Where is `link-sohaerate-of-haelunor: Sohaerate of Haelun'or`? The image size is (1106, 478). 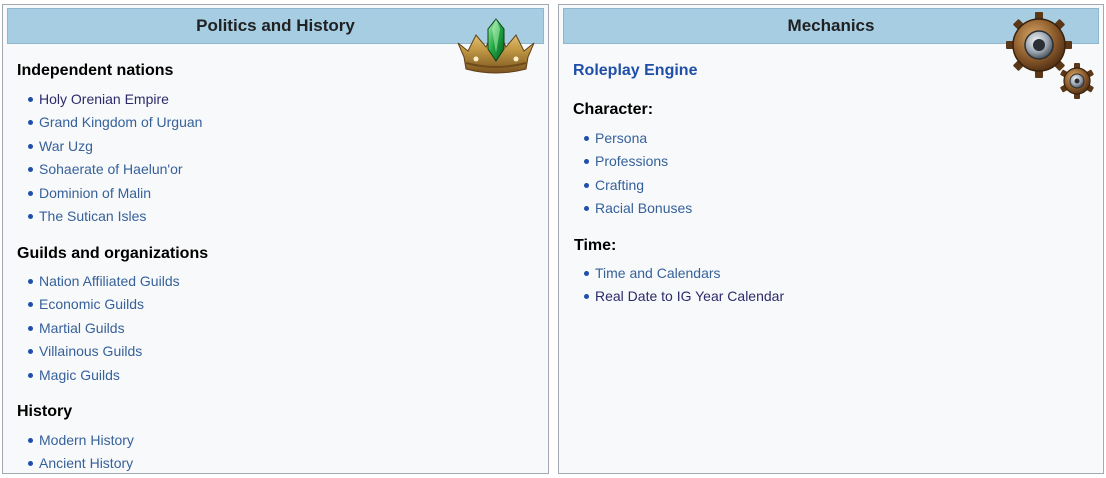
link-sohaerate-of-haelunor: Sohaerate of Haelun'or is located at coordinates (111, 169).